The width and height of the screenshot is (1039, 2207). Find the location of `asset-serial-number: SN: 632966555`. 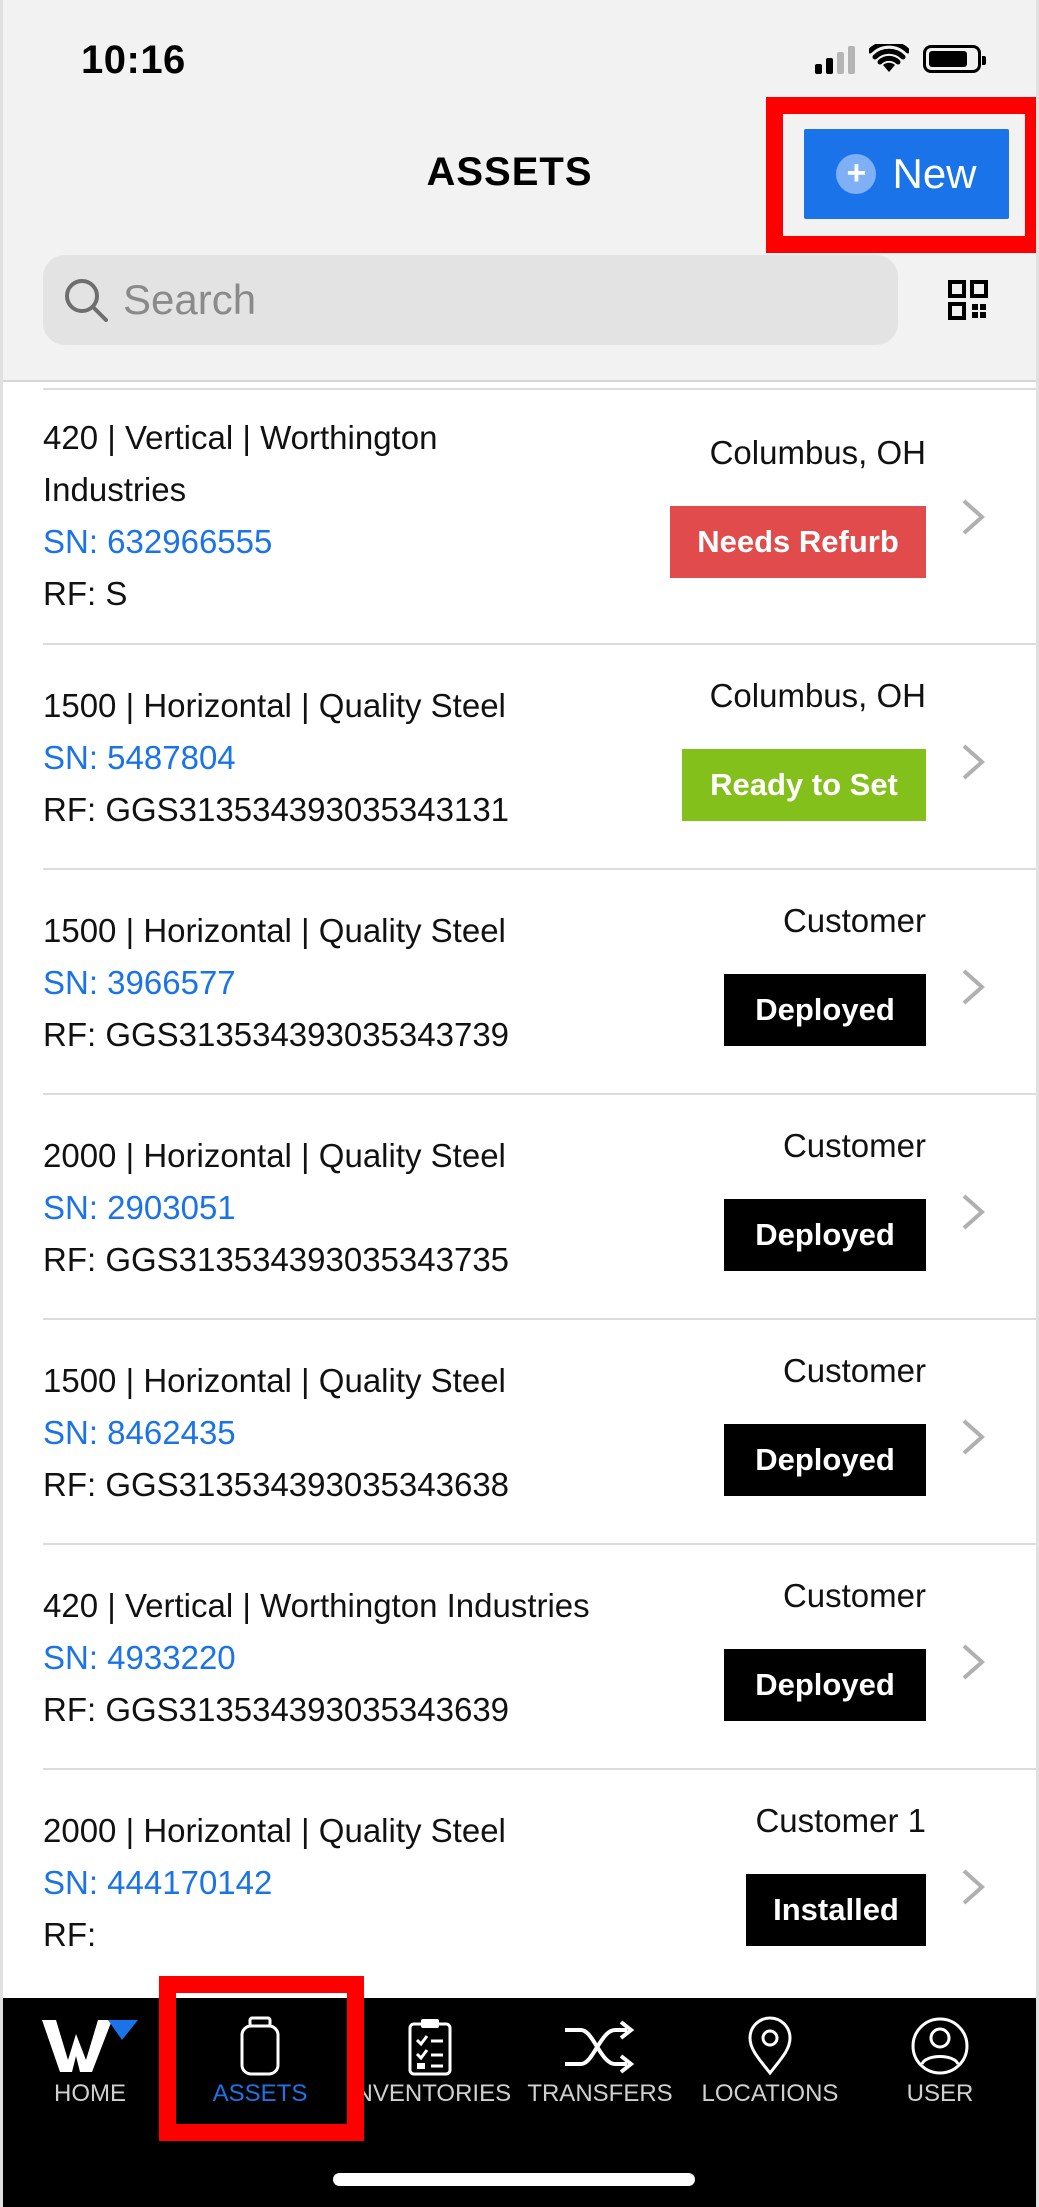

asset-serial-number: SN: 632966555 is located at coordinates (158, 541).